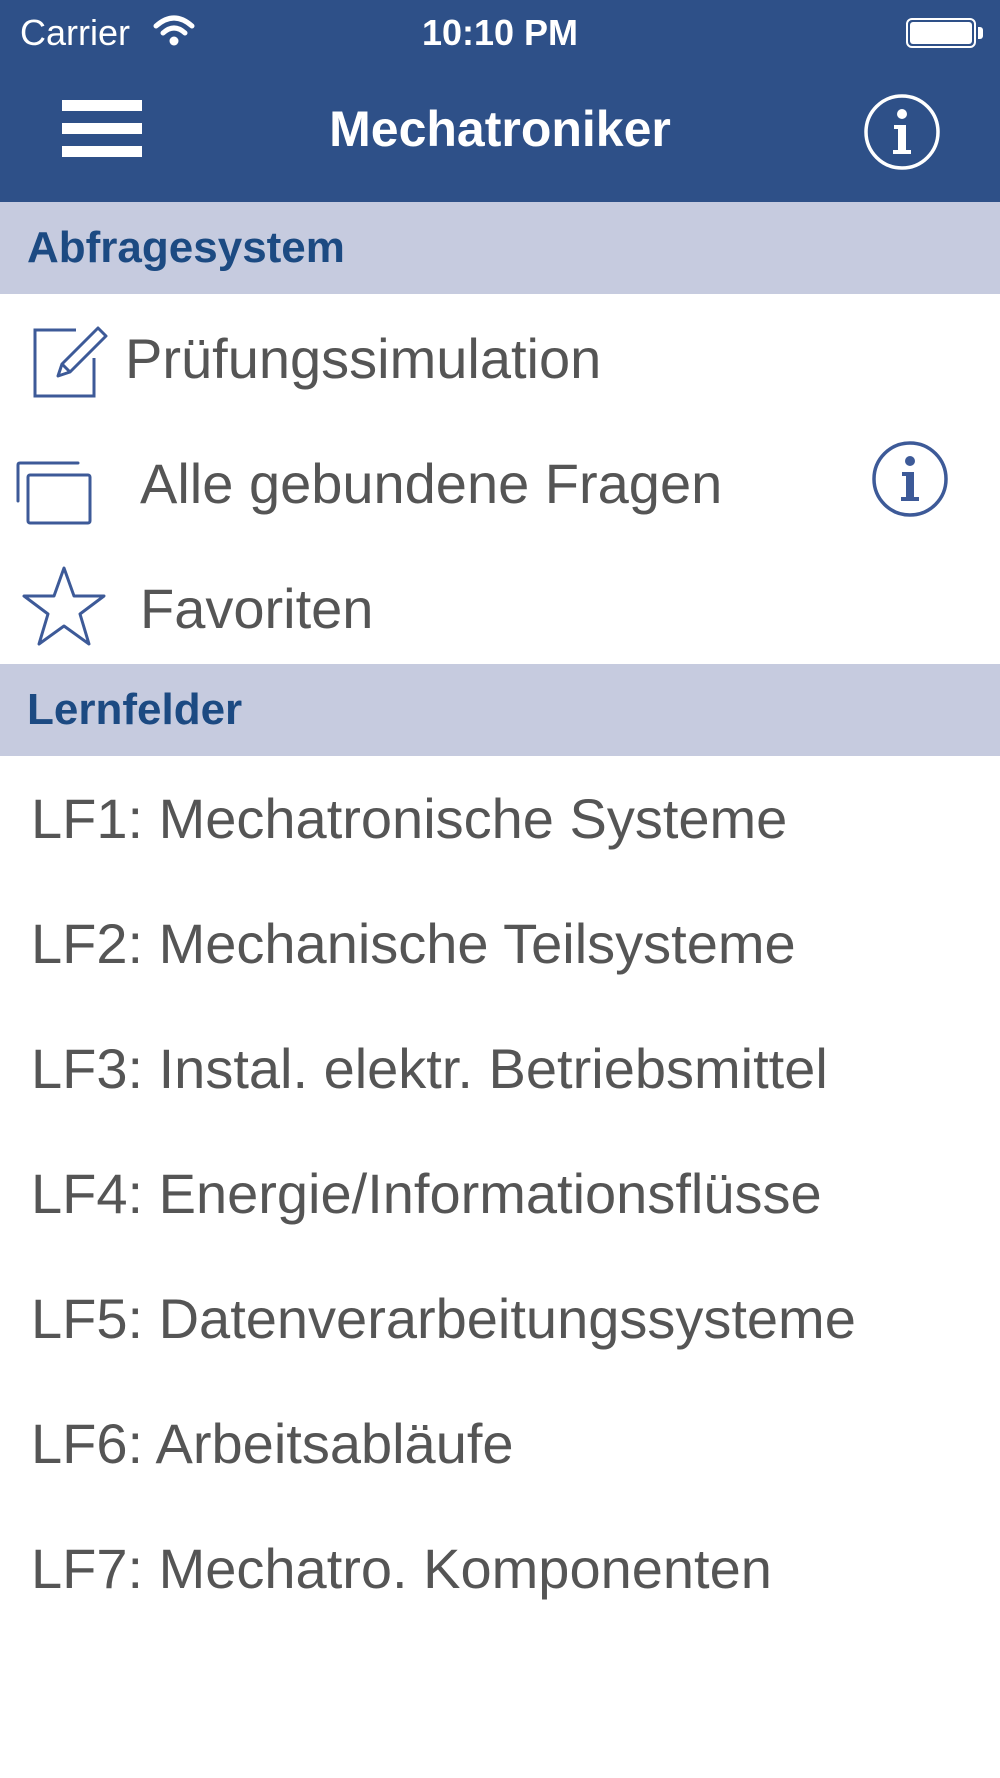  I want to click on status-time: 10:10 PM, so click(500, 32).